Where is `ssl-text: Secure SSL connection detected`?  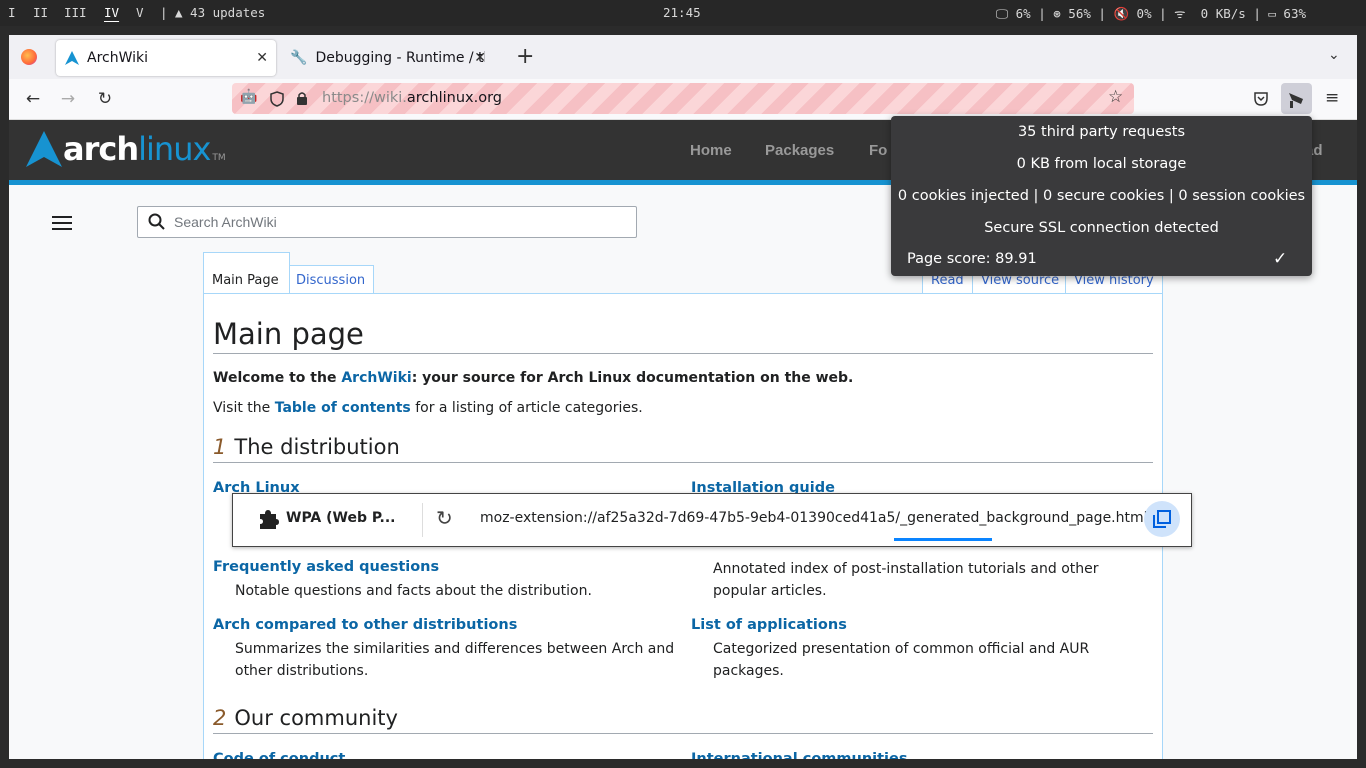
ssl-text: Secure SSL connection detected is located at coordinates (1101, 228).